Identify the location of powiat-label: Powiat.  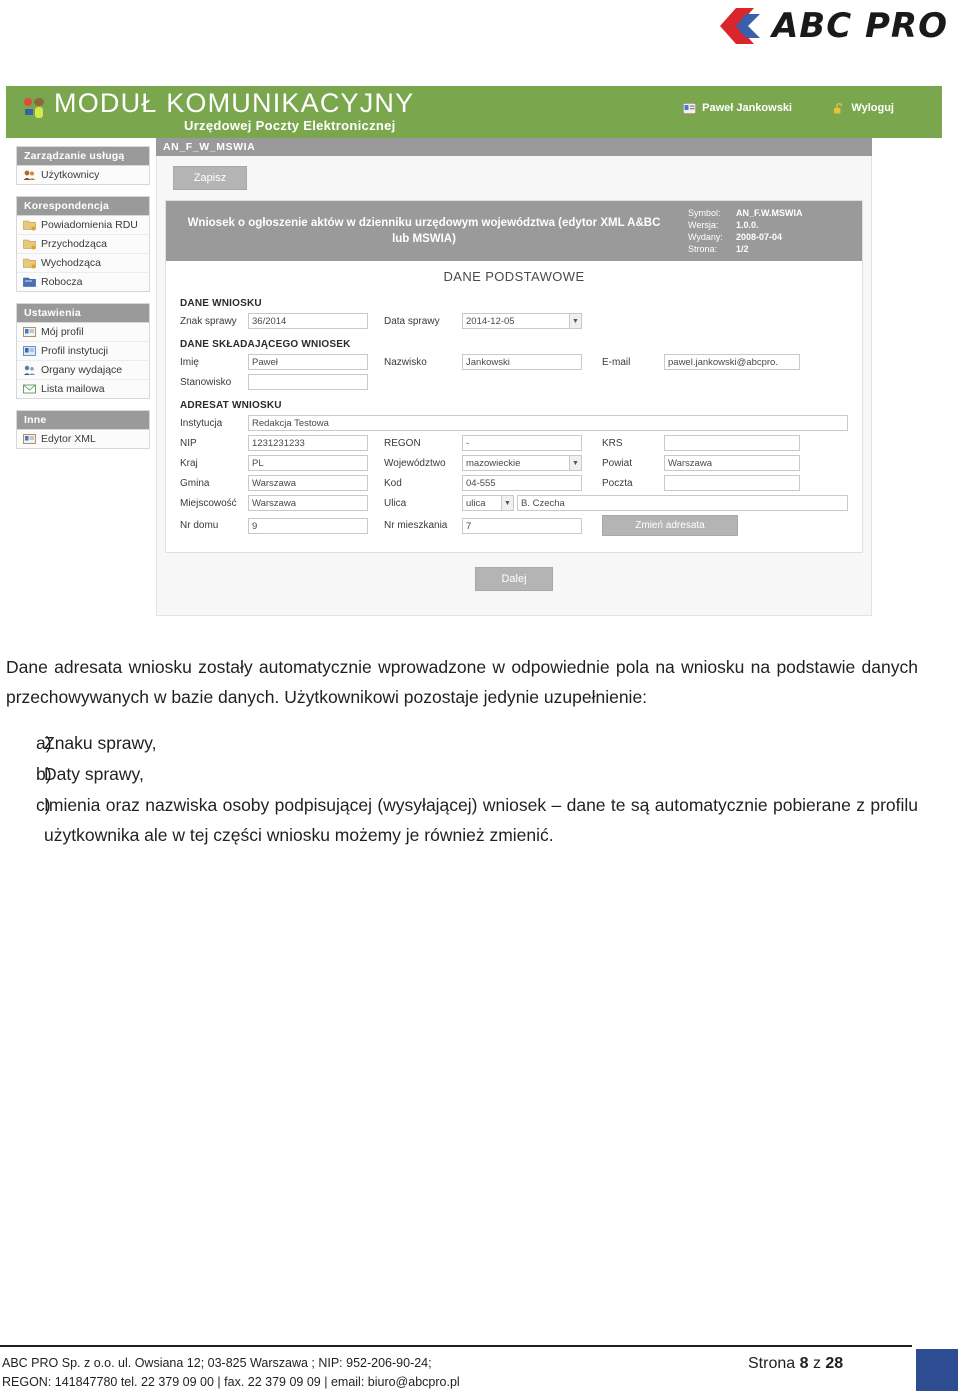
(617, 463).